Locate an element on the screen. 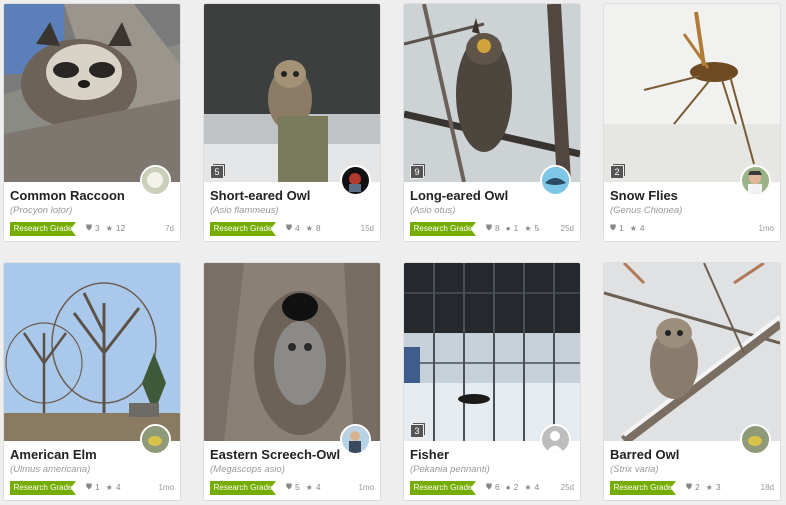 The width and height of the screenshot is (786, 505). faves-count: 3 is located at coordinates (718, 487).